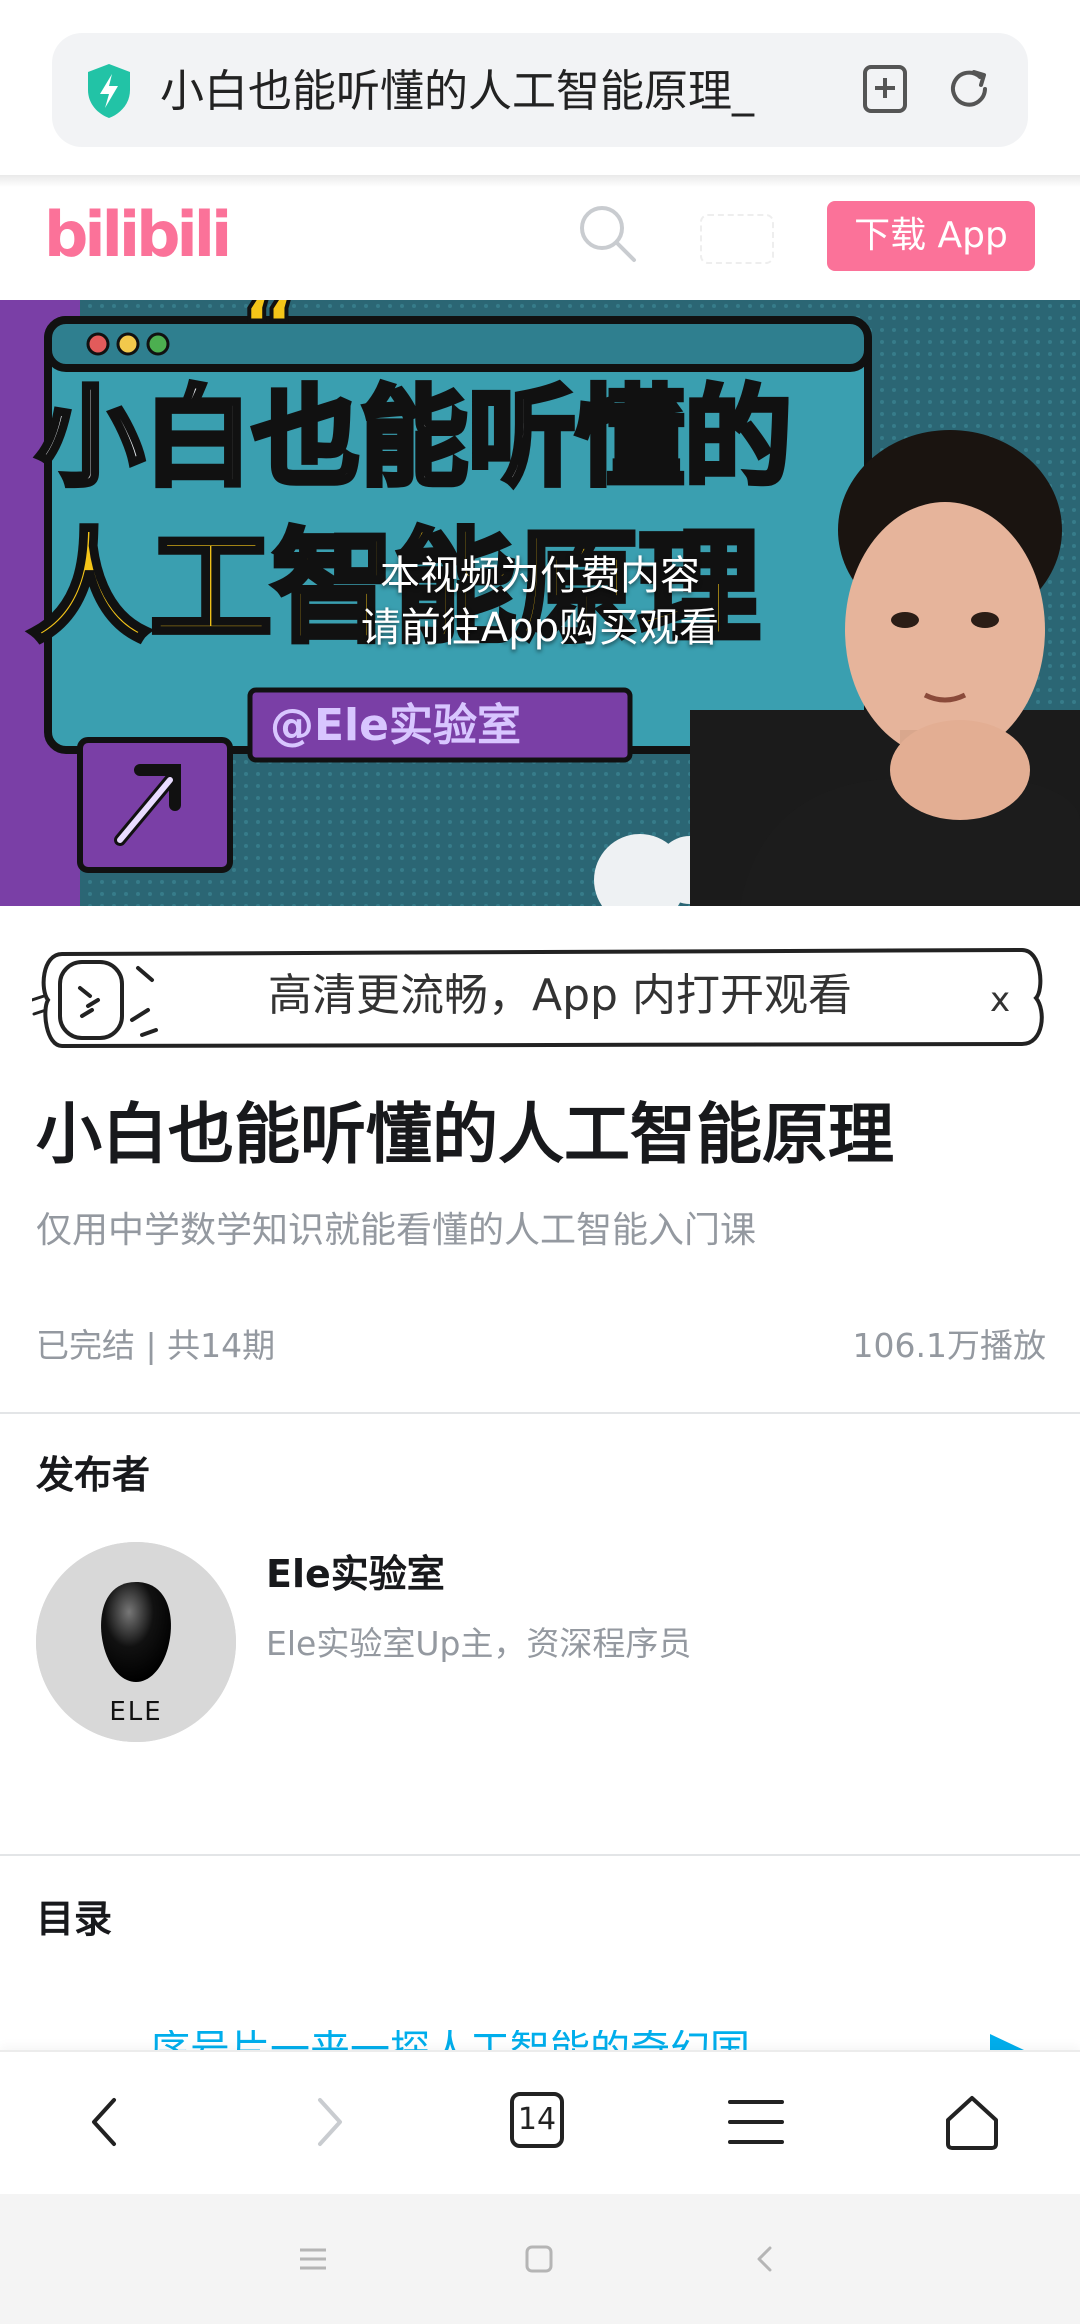 This screenshot has height=2324, width=1080. Describe the element at coordinates (539, 2259) in the screenshot. I see `home-button-icon` at that location.